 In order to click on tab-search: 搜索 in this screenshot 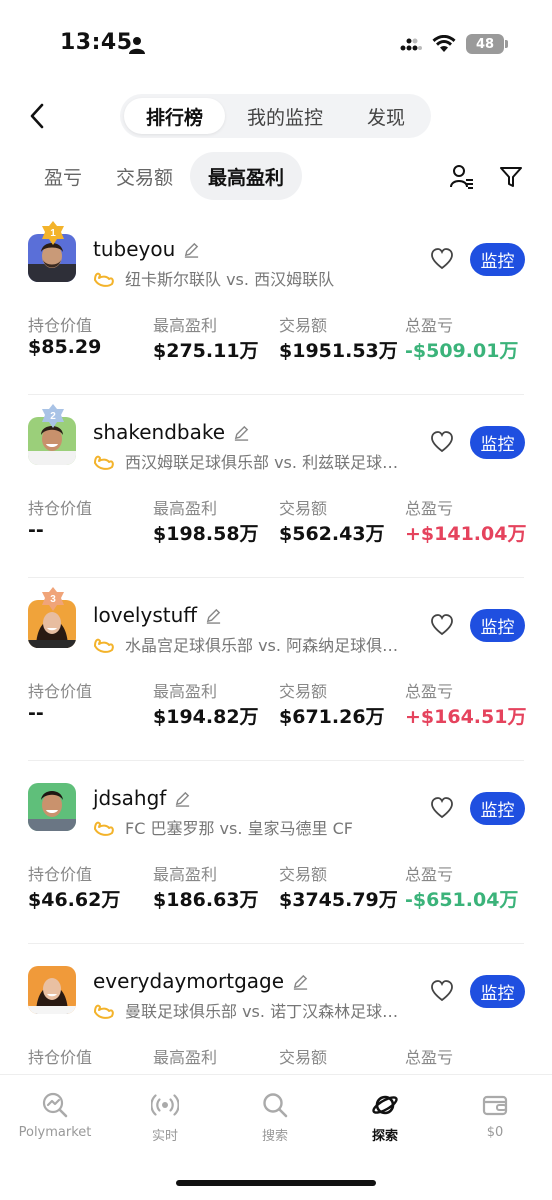, I will do `click(275, 1117)`.